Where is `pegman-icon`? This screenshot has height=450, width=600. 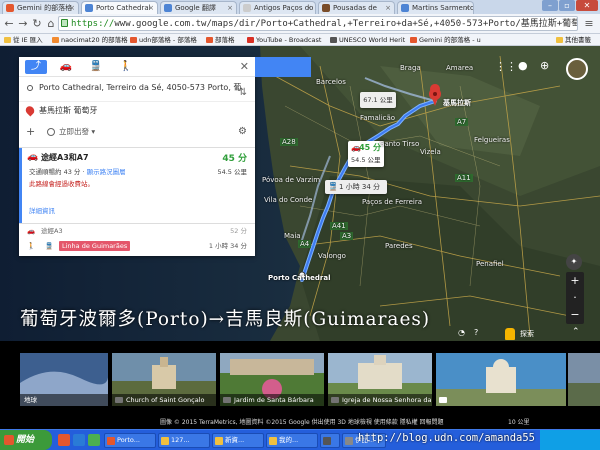 pegman-icon is located at coordinates (510, 334).